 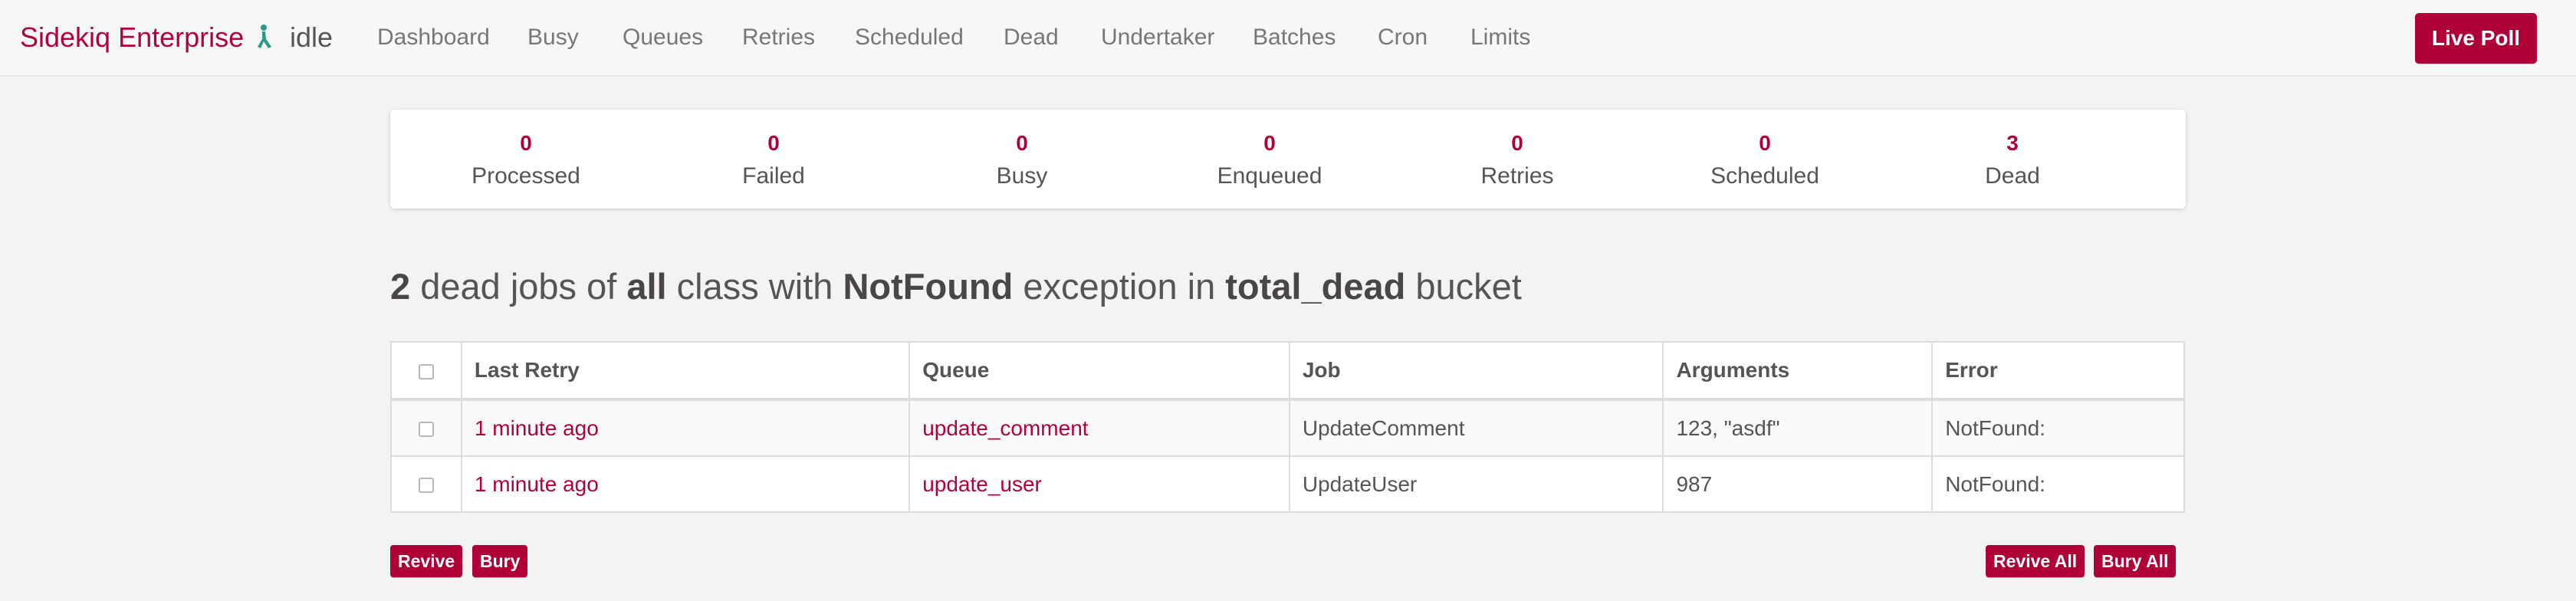 What do you see at coordinates (312, 37) in the screenshot?
I see `status-indicator: idle` at bounding box center [312, 37].